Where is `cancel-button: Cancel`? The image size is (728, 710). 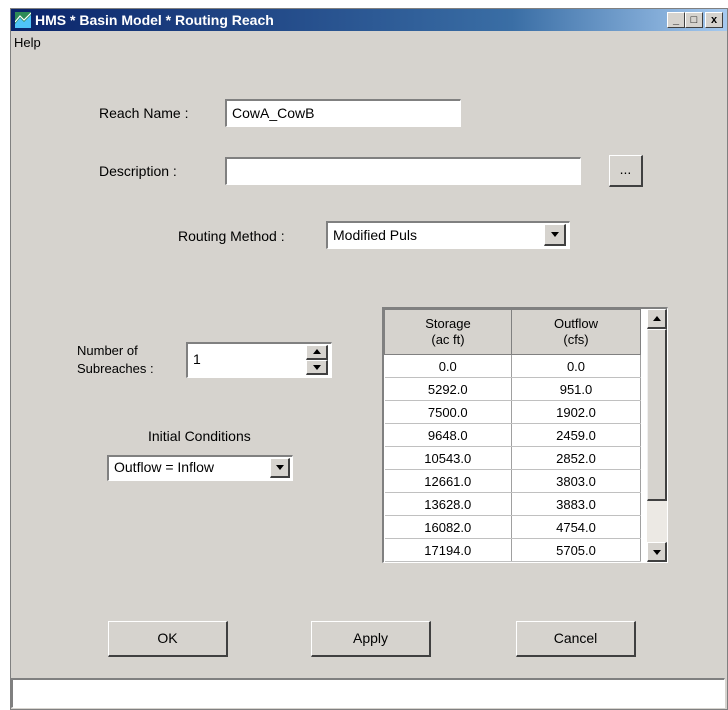
cancel-button: Cancel is located at coordinates (576, 639).